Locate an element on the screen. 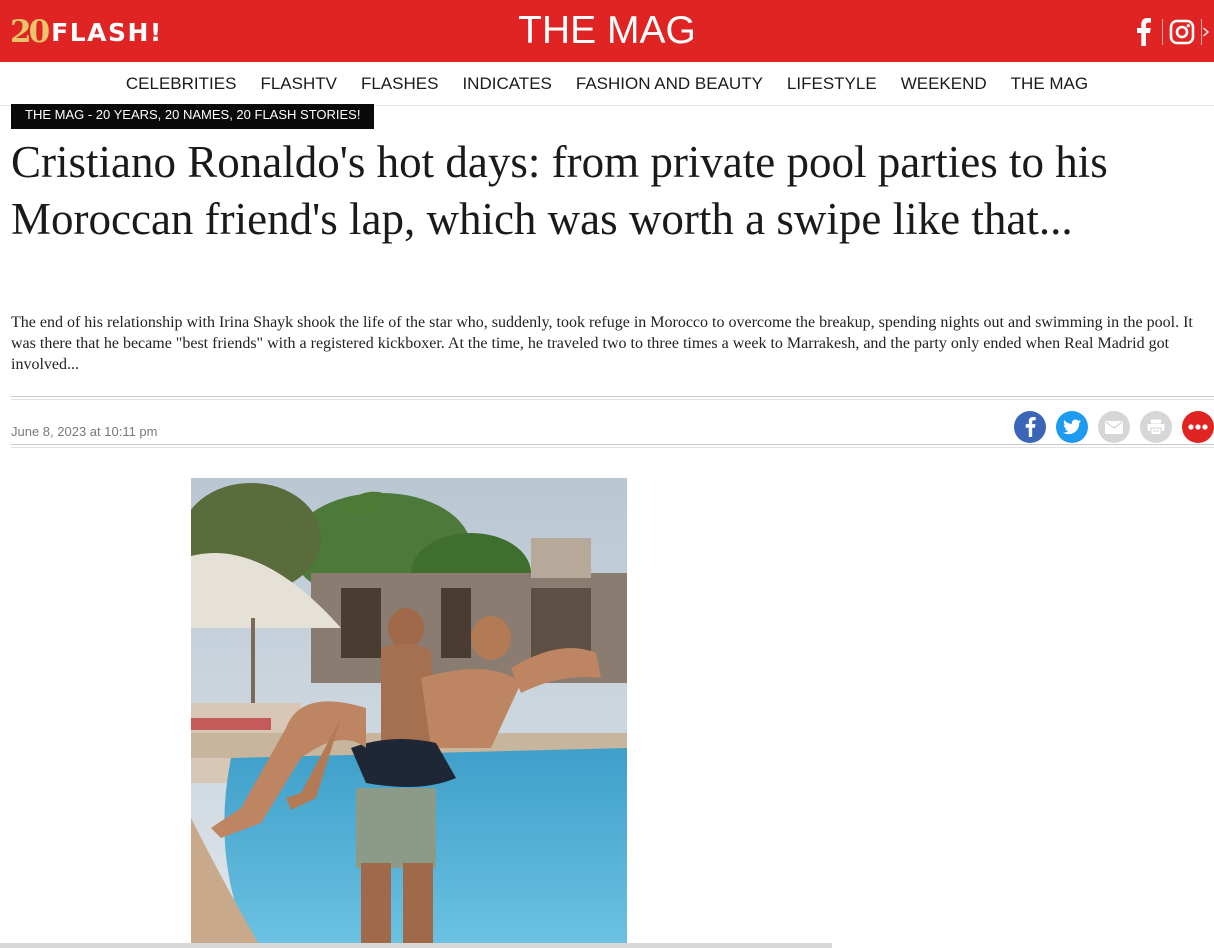  nav-item-weekend: WEEKEND is located at coordinates (944, 84).